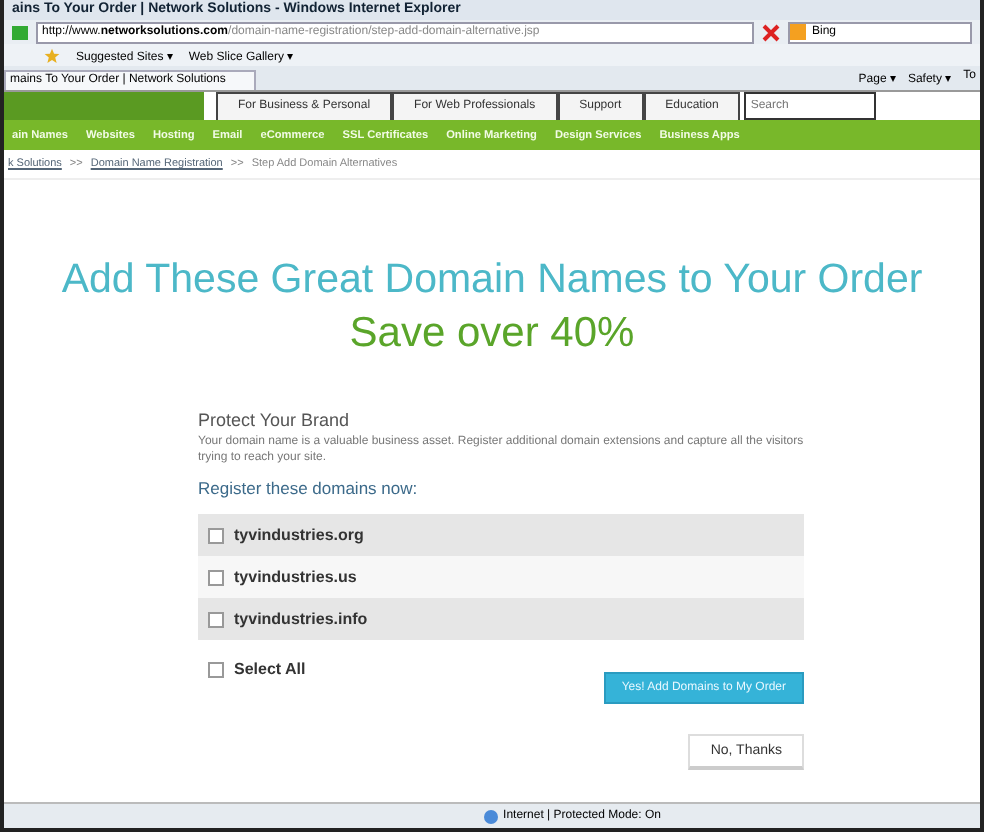 Image resolution: width=1000 pixels, height=836 pixels. Describe the element at coordinates (52, 55) in the screenshot. I see `favorites-star-icon` at that location.